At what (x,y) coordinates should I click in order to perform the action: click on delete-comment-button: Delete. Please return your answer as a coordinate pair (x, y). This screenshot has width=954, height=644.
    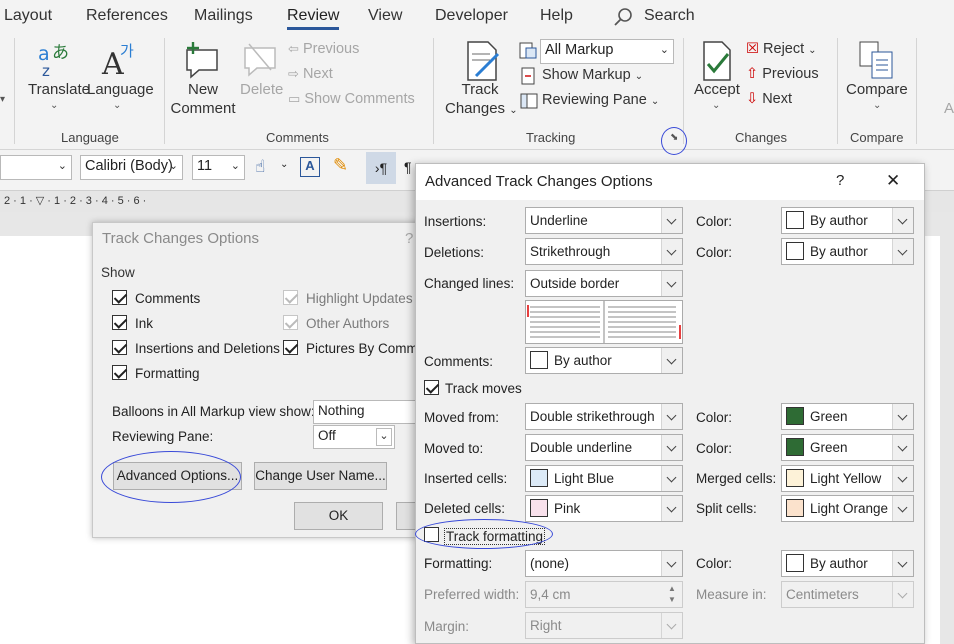
    Looking at the image, I should click on (261, 89).